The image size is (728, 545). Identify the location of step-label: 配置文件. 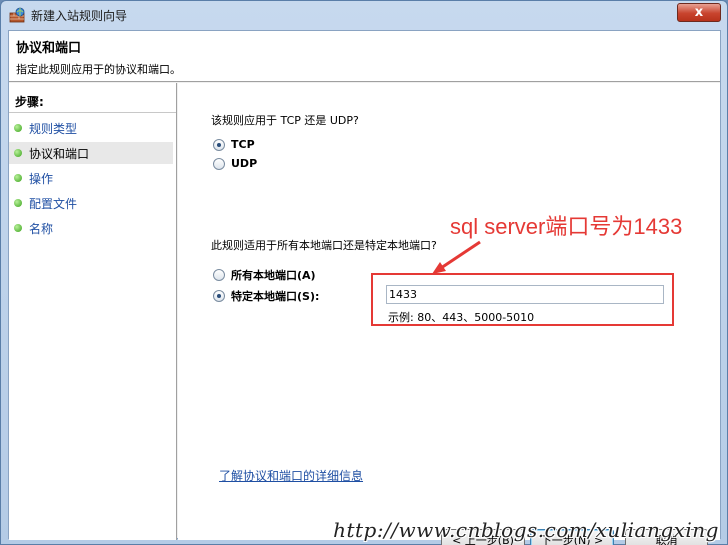
(53, 203).